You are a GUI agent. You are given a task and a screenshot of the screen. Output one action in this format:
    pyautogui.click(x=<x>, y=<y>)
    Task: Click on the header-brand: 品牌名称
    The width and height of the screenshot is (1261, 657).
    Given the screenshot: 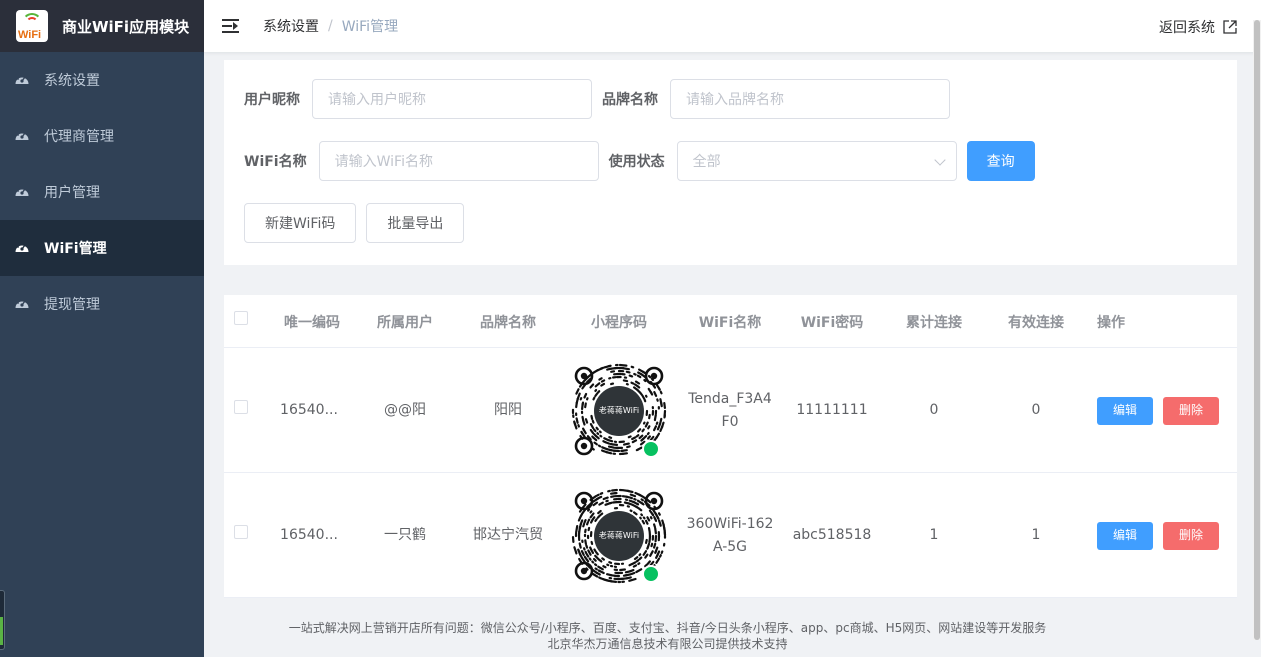 What is the action you would take?
    pyautogui.click(x=508, y=322)
    